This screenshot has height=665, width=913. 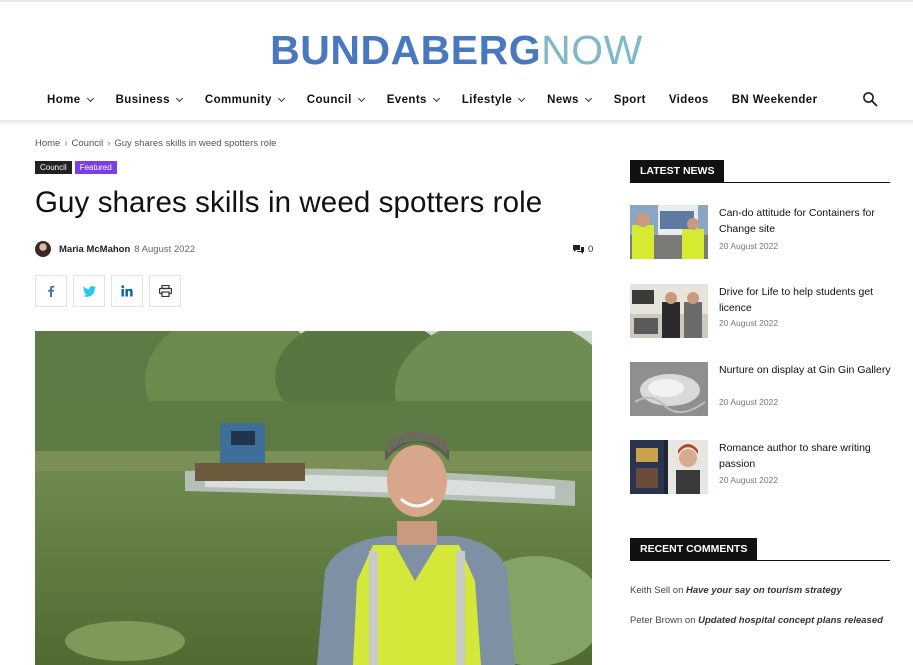 What do you see at coordinates (53, 167) in the screenshot?
I see `tag-council: Council` at bounding box center [53, 167].